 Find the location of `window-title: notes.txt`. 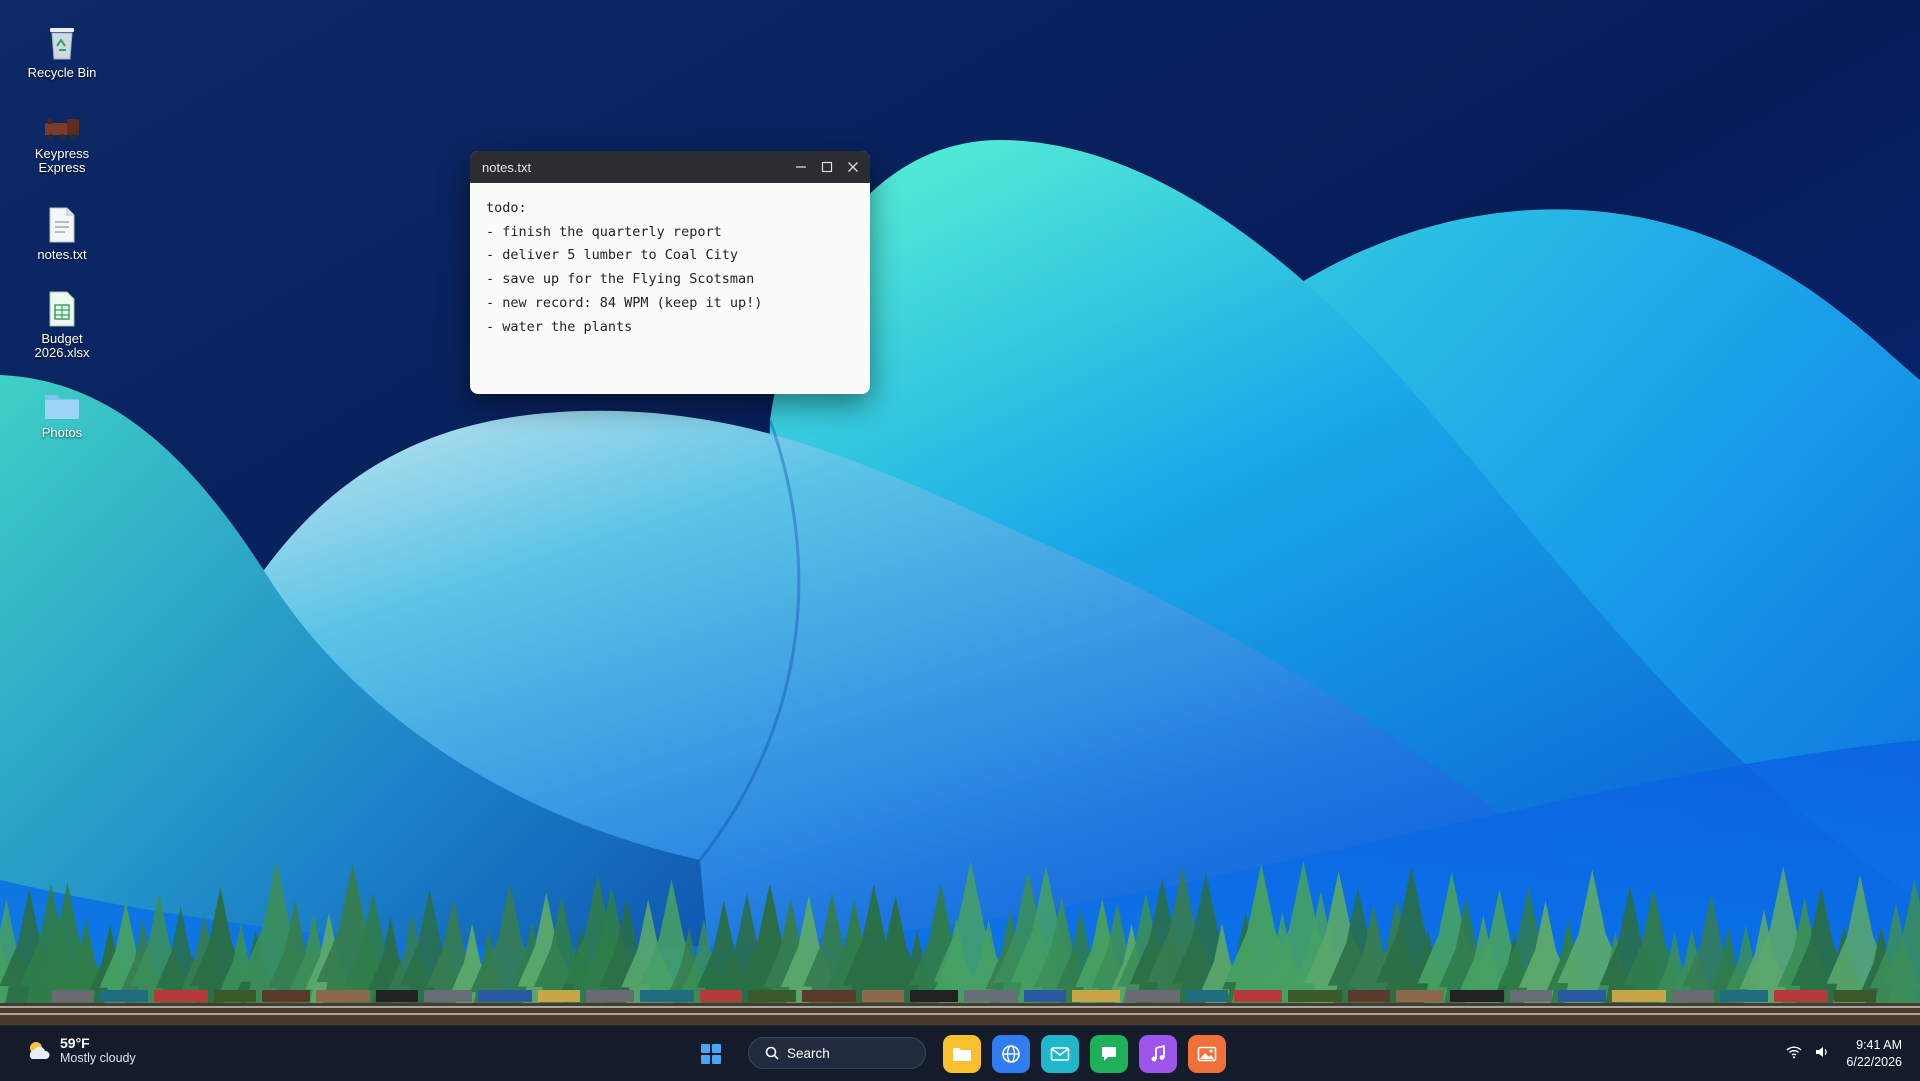

window-title: notes.txt is located at coordinates (507, 167).